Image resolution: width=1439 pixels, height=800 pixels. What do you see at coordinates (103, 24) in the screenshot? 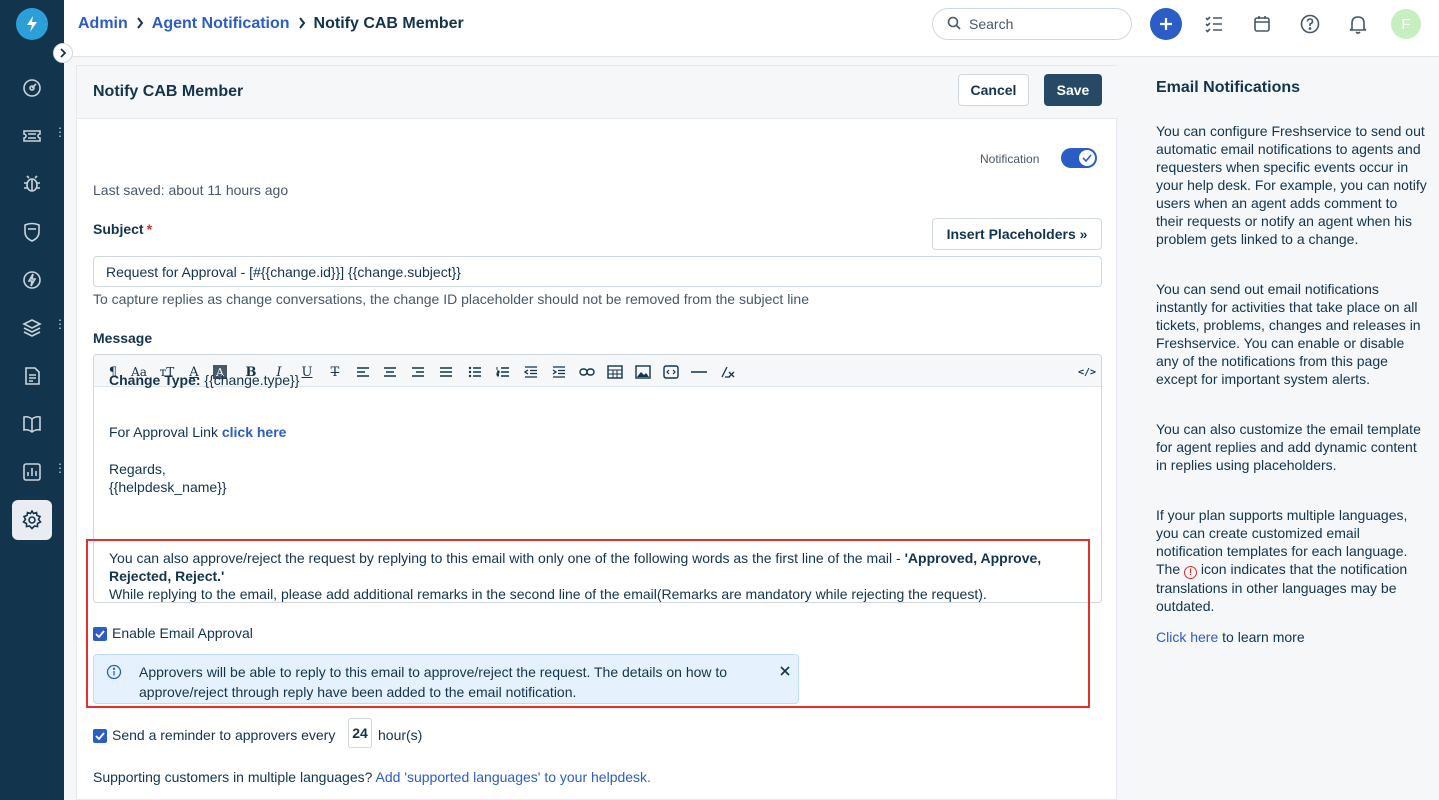
I see `breadcrumb-admin-link: Admin` at bounding box center [103, 24].